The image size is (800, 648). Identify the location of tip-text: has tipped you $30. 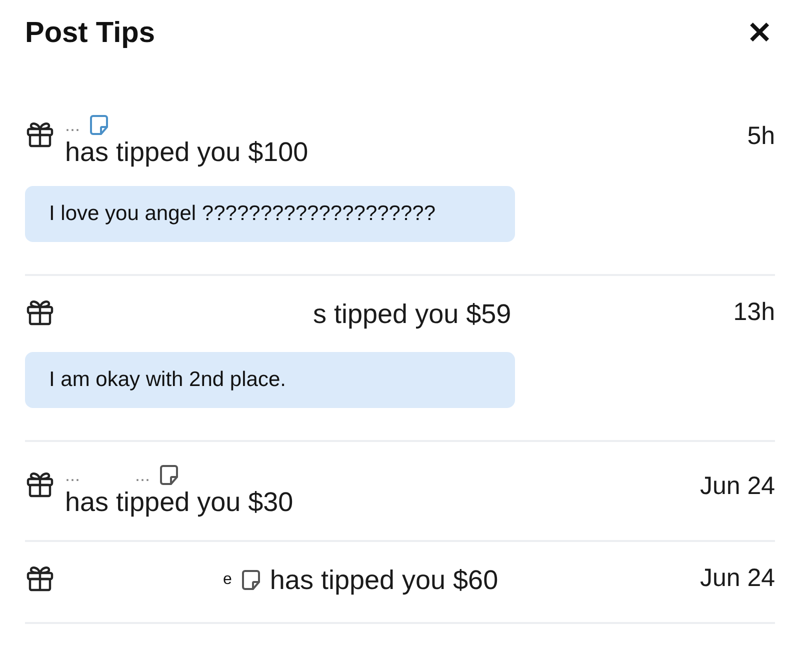
(179, 502).